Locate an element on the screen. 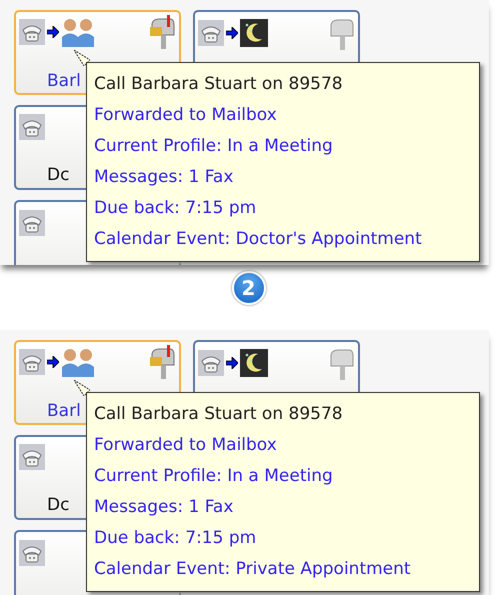 The image size is (497, 595). step-badge: 2 is located at coordinates (249, 288).